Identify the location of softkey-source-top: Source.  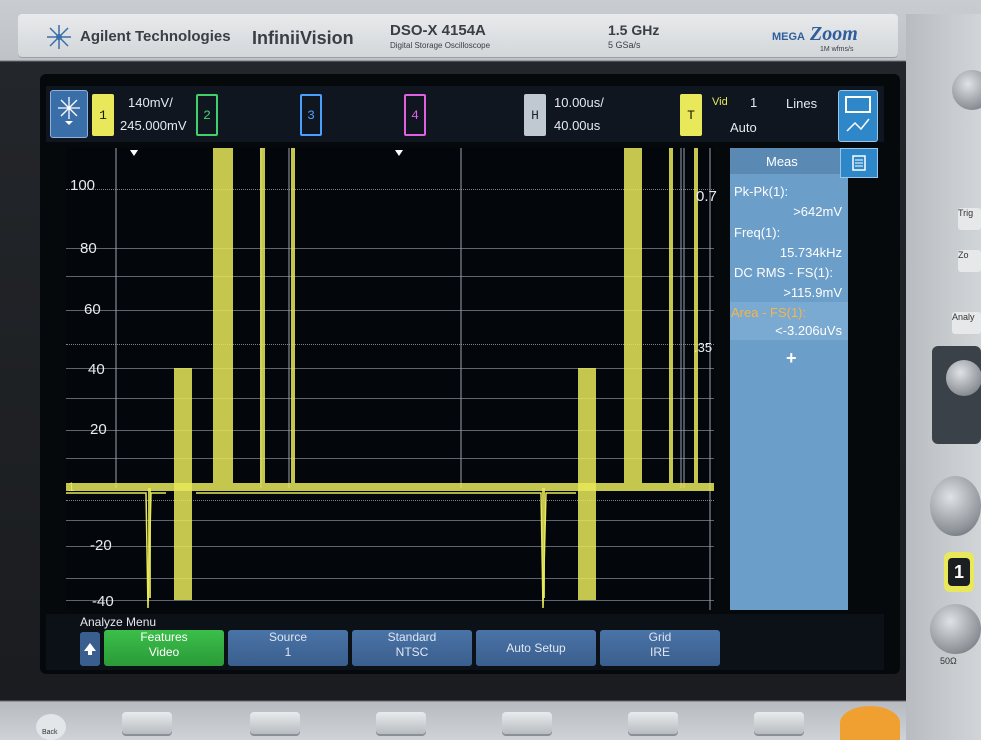
(288, 637).